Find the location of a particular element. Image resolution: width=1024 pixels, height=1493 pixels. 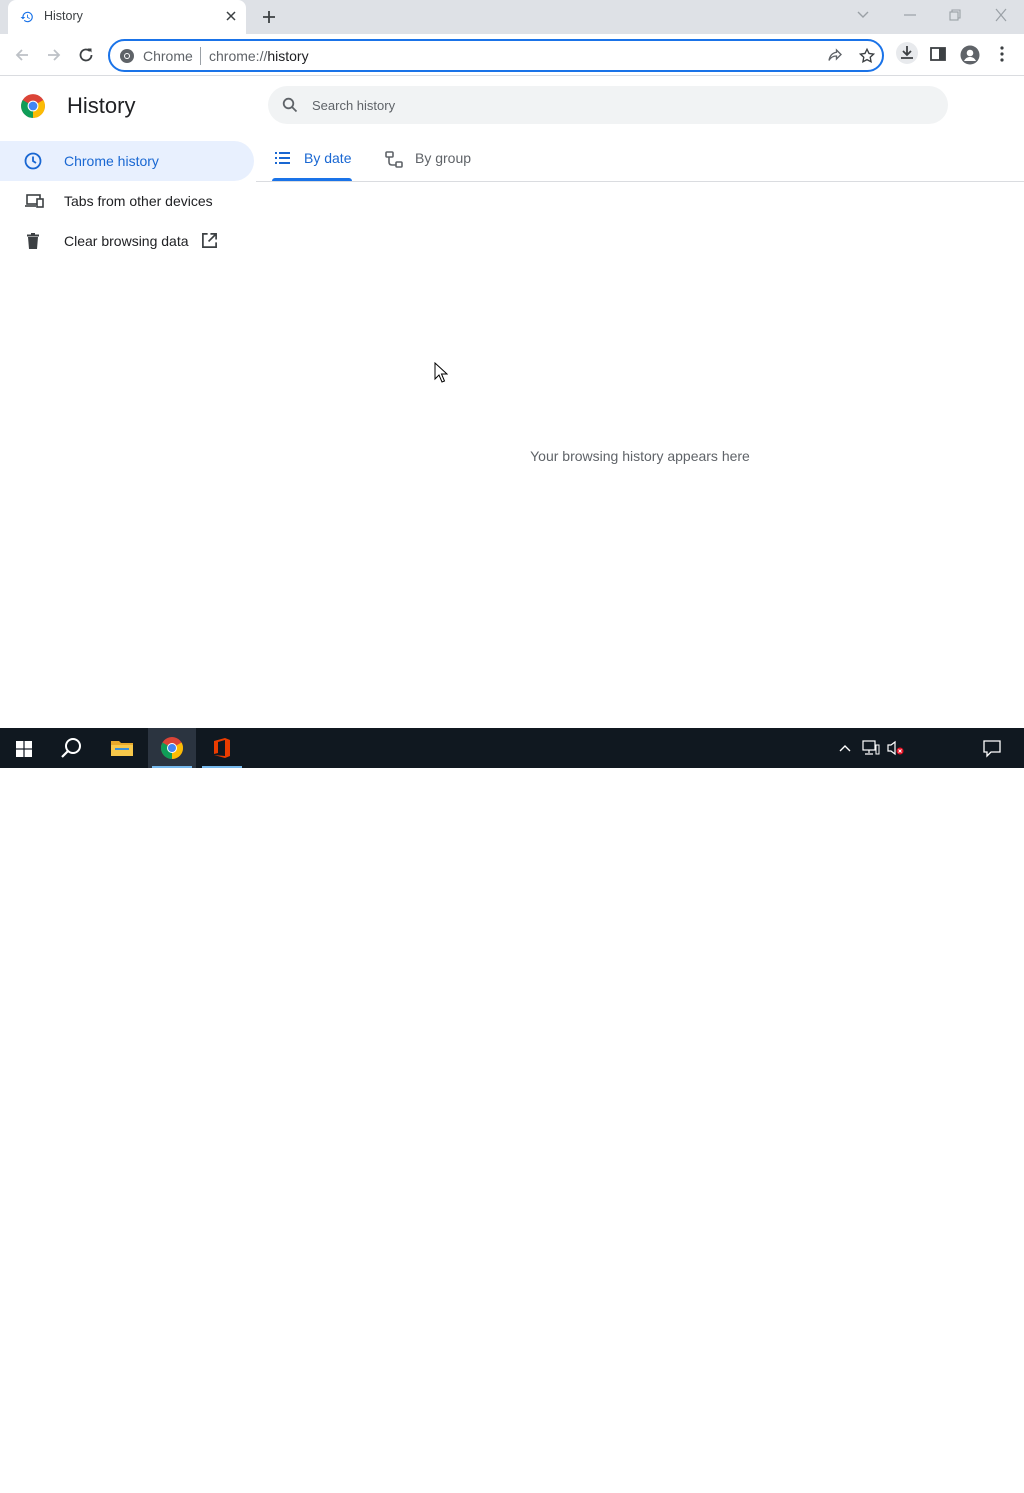

url-text: chrome://history is located at coordinates (259, 56).